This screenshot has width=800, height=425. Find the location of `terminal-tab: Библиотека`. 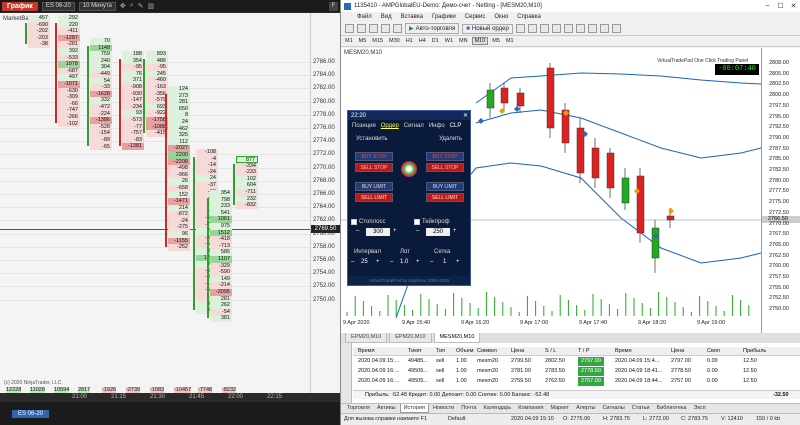

terminal-tab: Библиотека is located at coordinates (672, 408).